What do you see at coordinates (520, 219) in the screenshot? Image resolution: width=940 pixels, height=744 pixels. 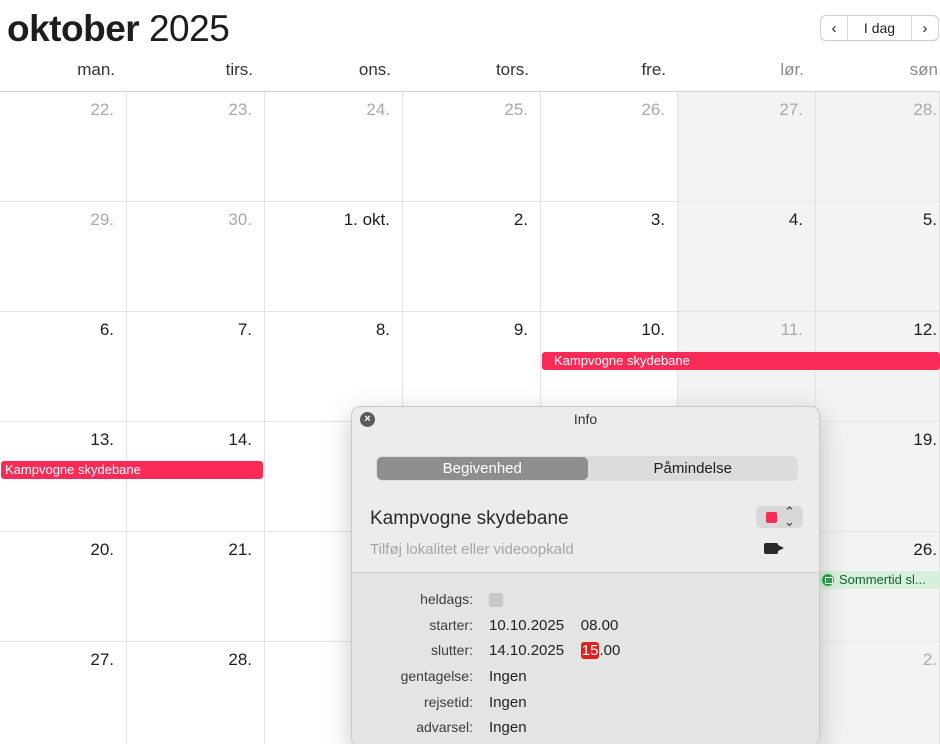 I see `day-number: 2.` at bounding box center [520, 219].